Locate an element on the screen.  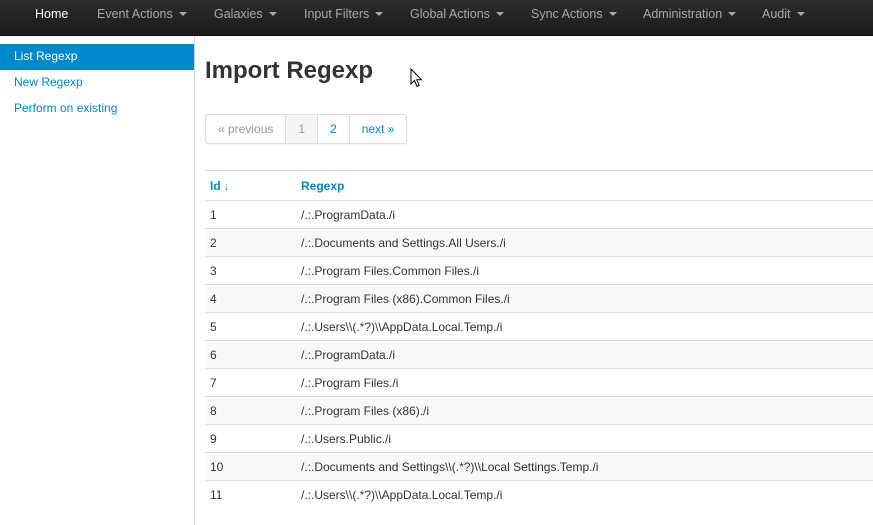
nav-home: Home is located at coordinates (51, 15).